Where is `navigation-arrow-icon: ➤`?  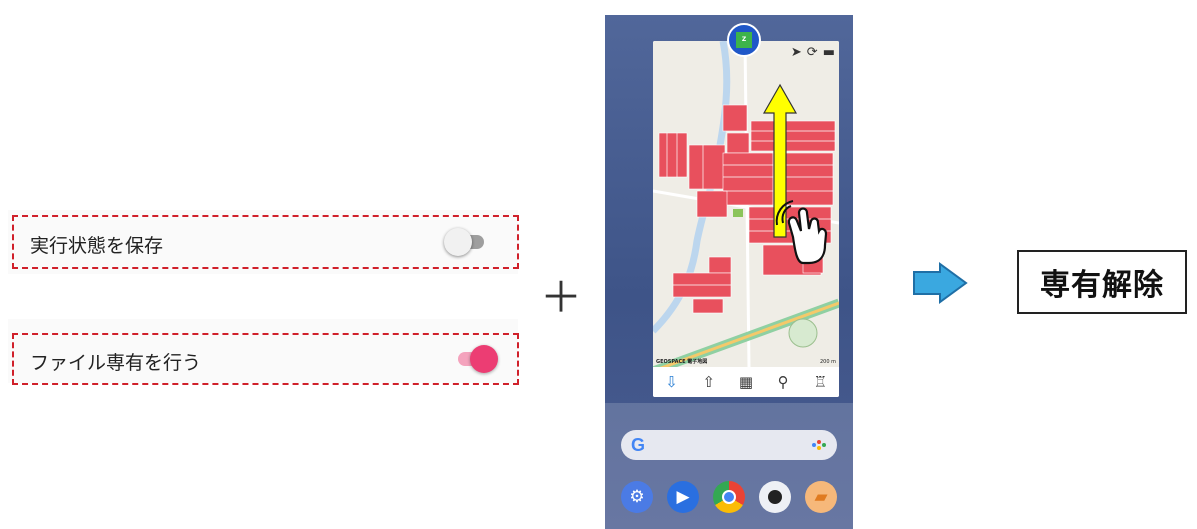
navigation-arrow-icon: ➤ is located at coordinates (796, 52).